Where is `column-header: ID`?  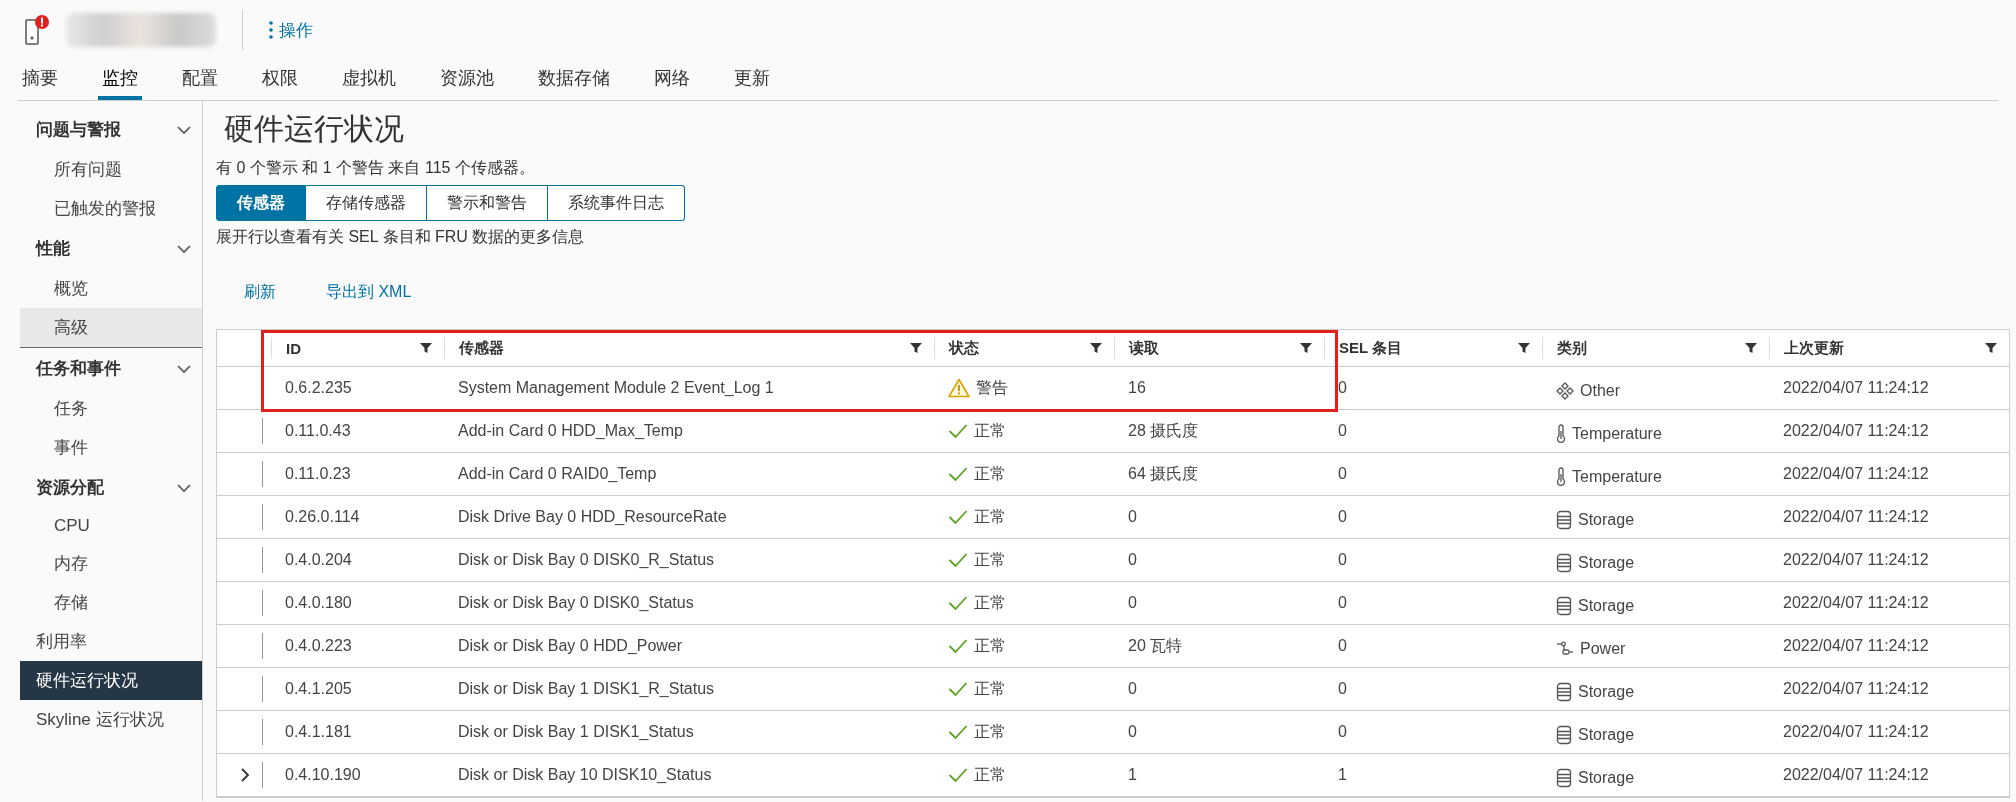 column-header: ID is located at coordinates (353, 348).